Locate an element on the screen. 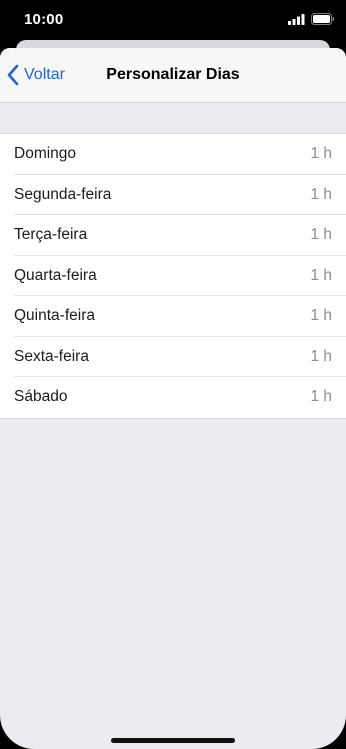 The height and width of the screenshot is (749, 346). list-item-sexta-feira: Sexta-feira 1 h is located at coordinates (173, 357).